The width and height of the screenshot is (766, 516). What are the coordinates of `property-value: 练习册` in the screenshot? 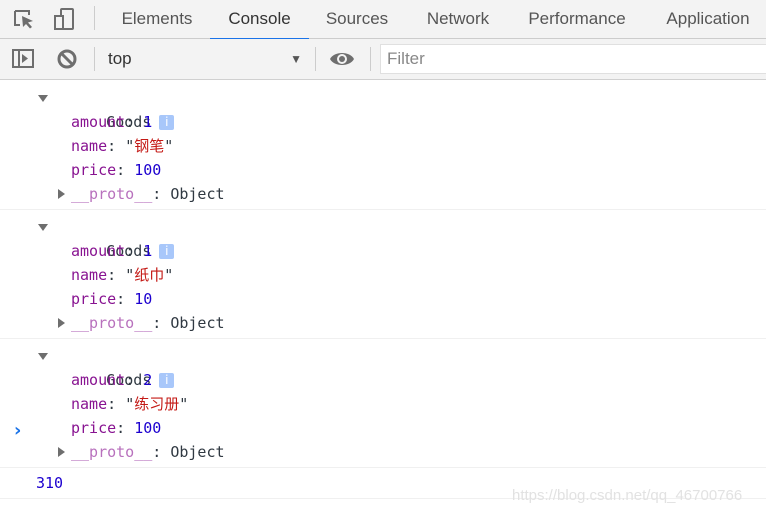 It's located at (157, 404).